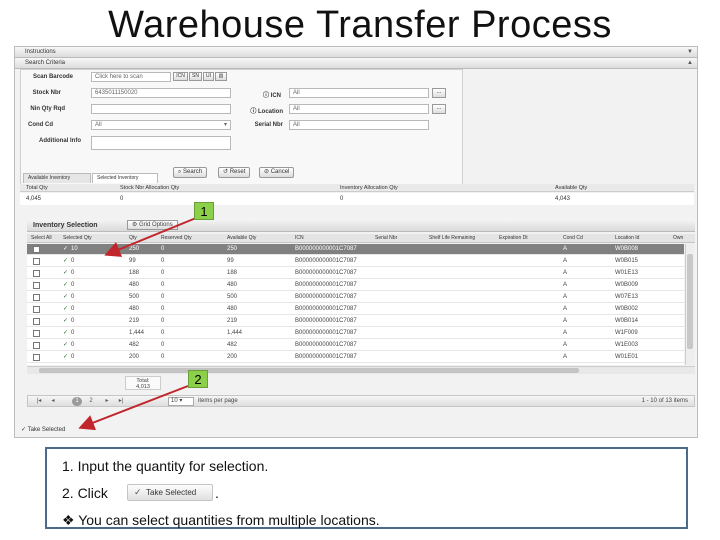 The image size is (720, 540). I want to click on prev-page-icon: ◂, so click(53, 401).